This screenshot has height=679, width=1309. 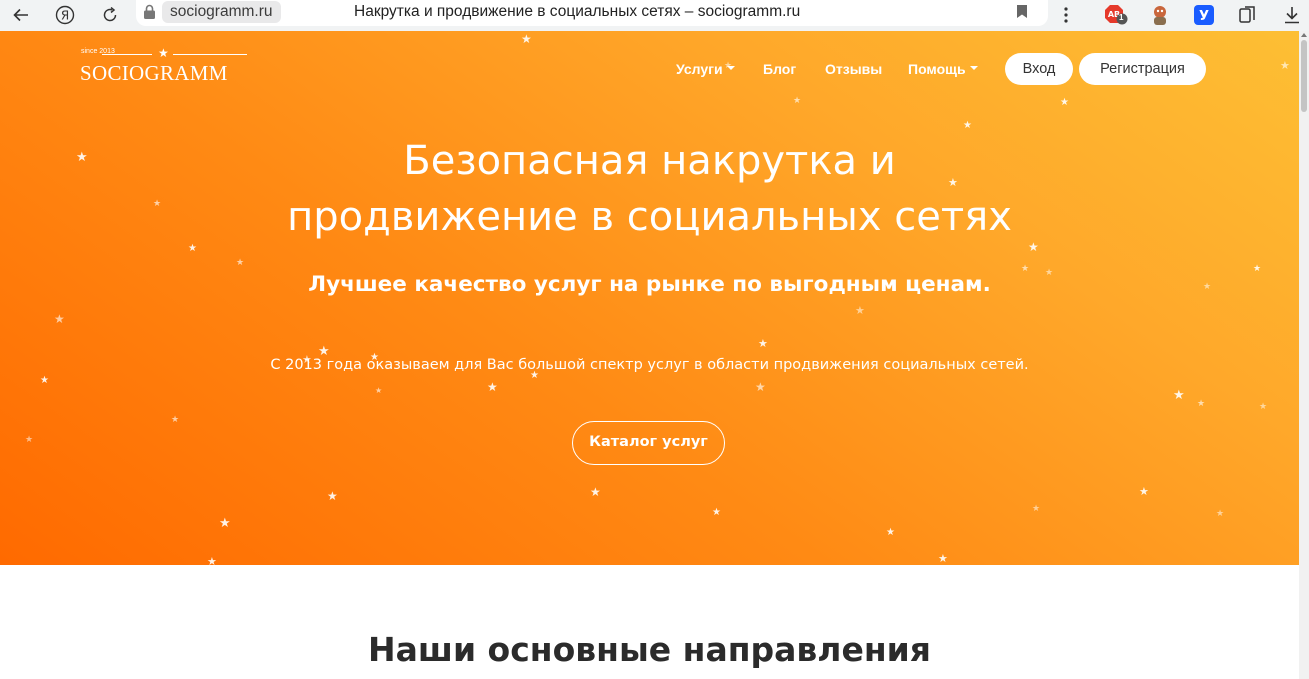 What do you see at coordinates (1142, 69) in the screenshot?
I see `register-button: Регистрация` at bounding box center [1142, 69].